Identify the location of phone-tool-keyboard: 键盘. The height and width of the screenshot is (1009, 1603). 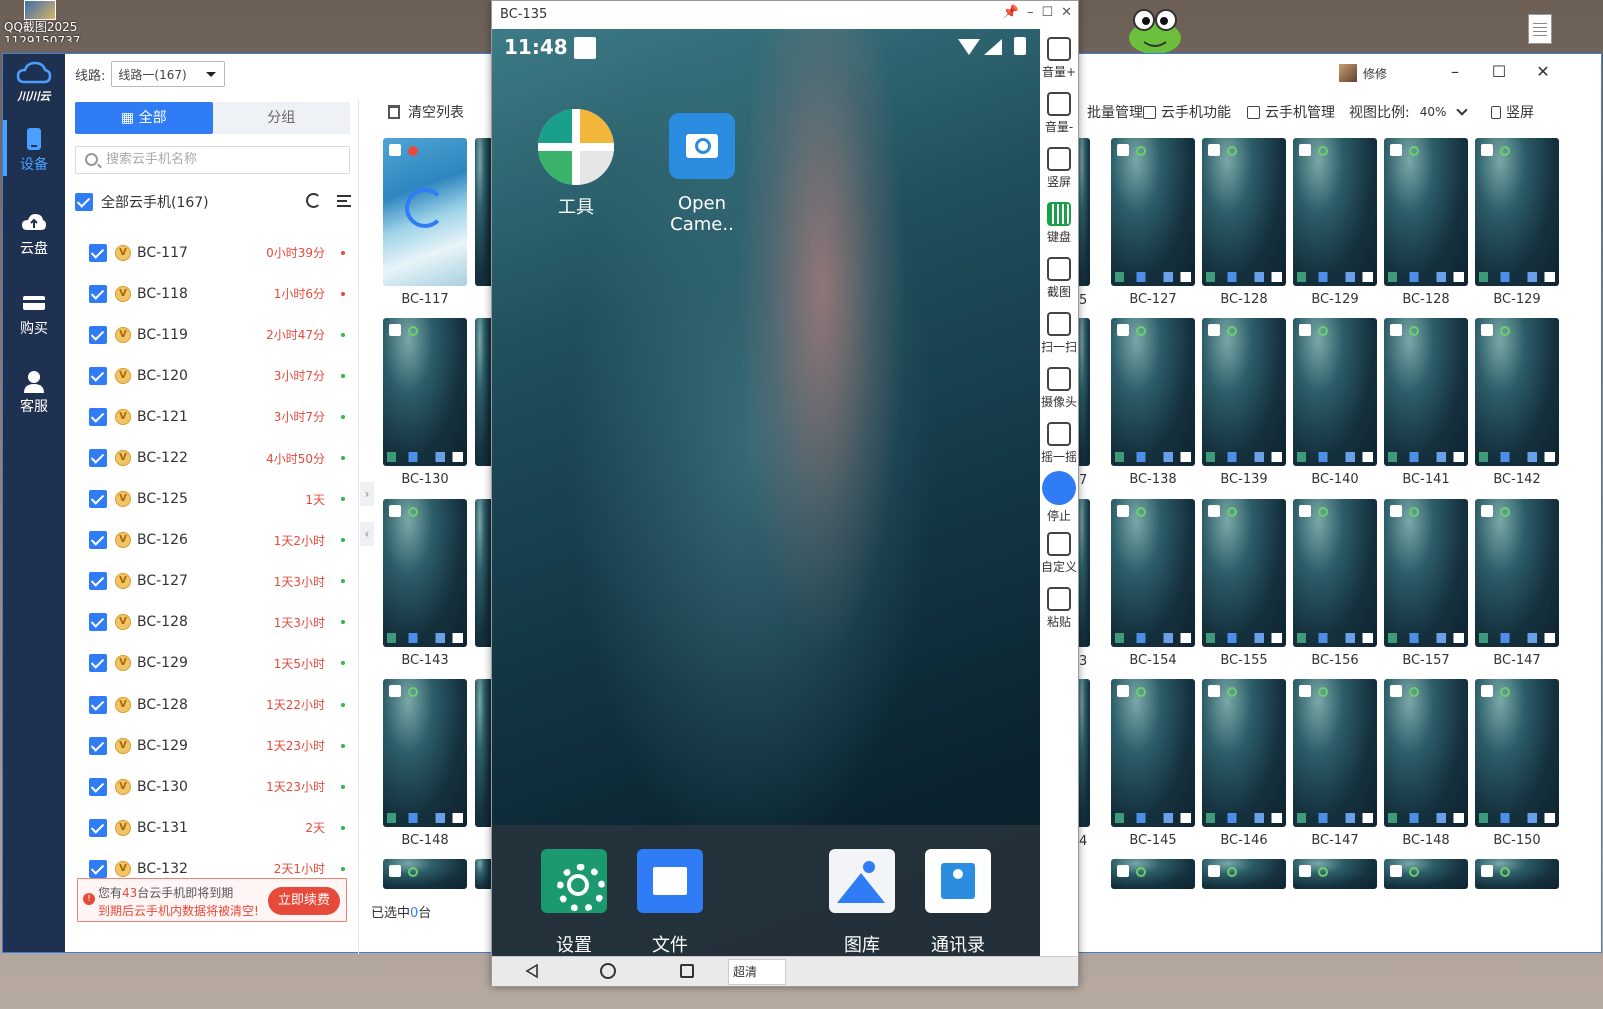
(1059, 223).